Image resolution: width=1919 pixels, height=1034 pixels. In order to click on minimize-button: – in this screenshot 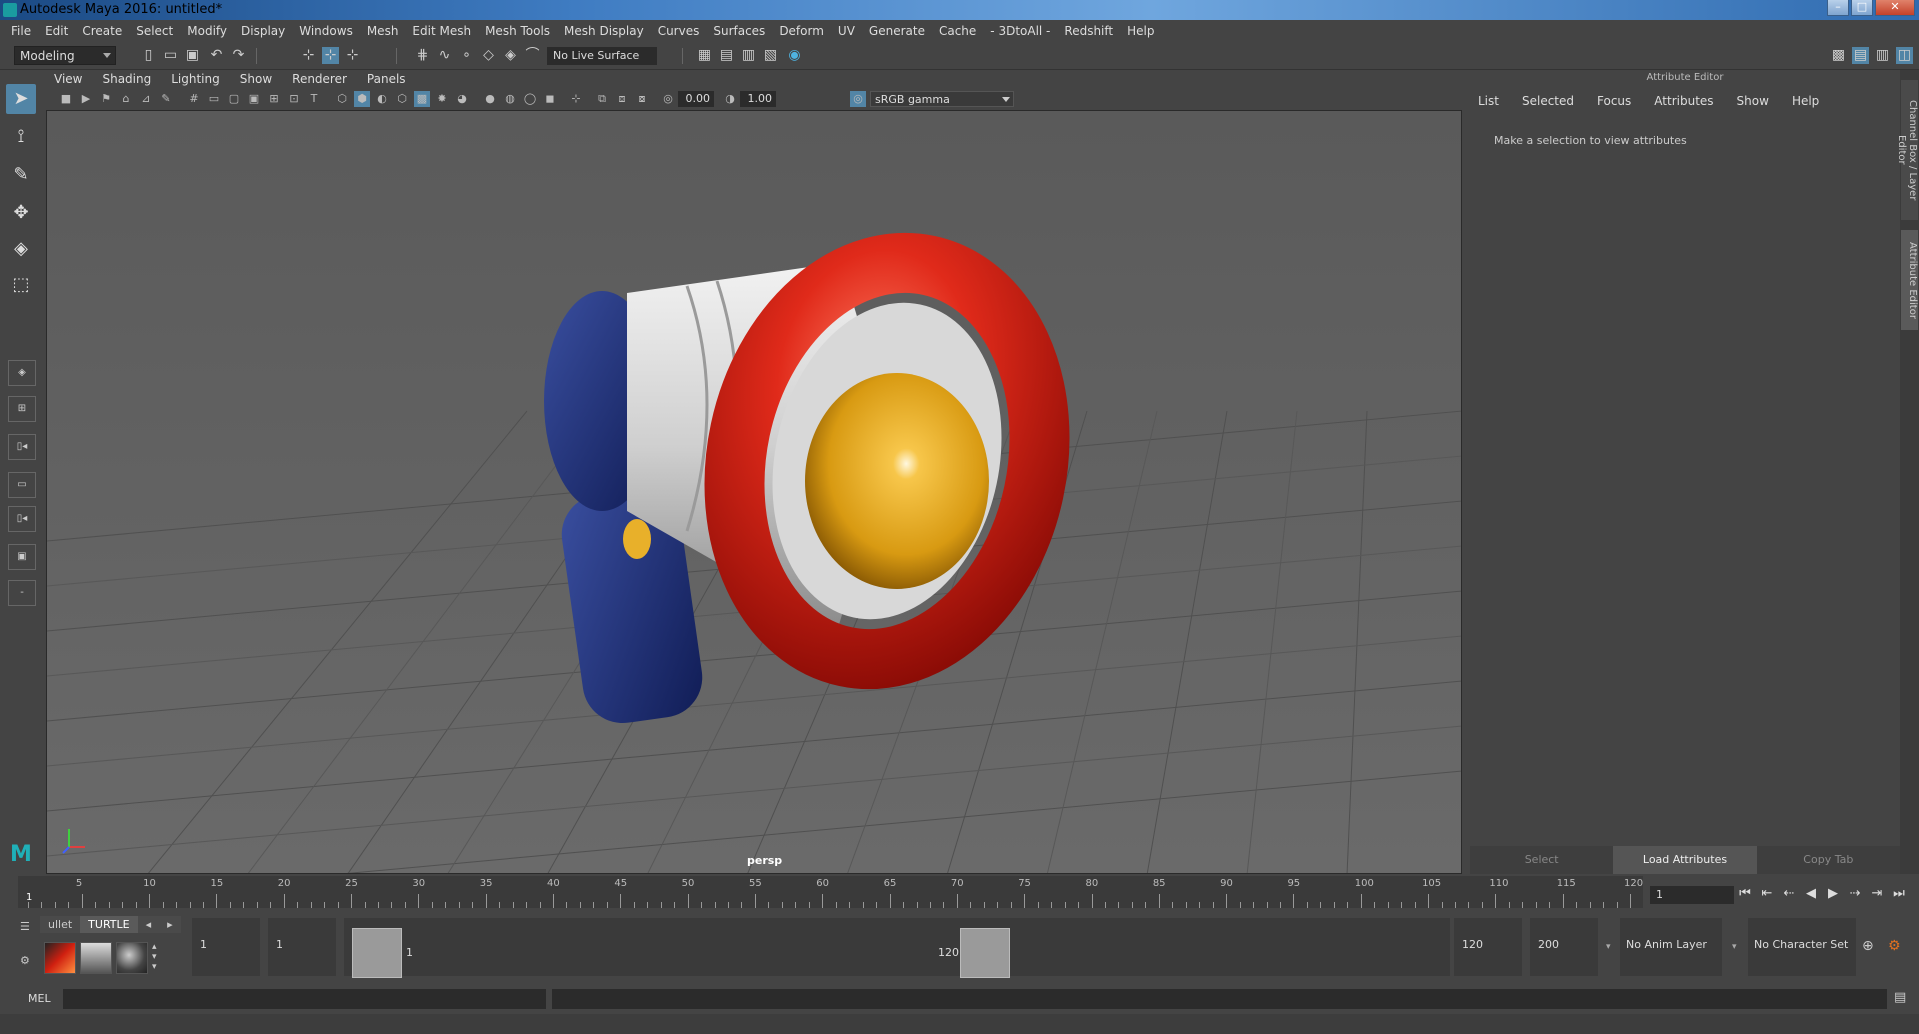, I will do `click(1838, 8)`.